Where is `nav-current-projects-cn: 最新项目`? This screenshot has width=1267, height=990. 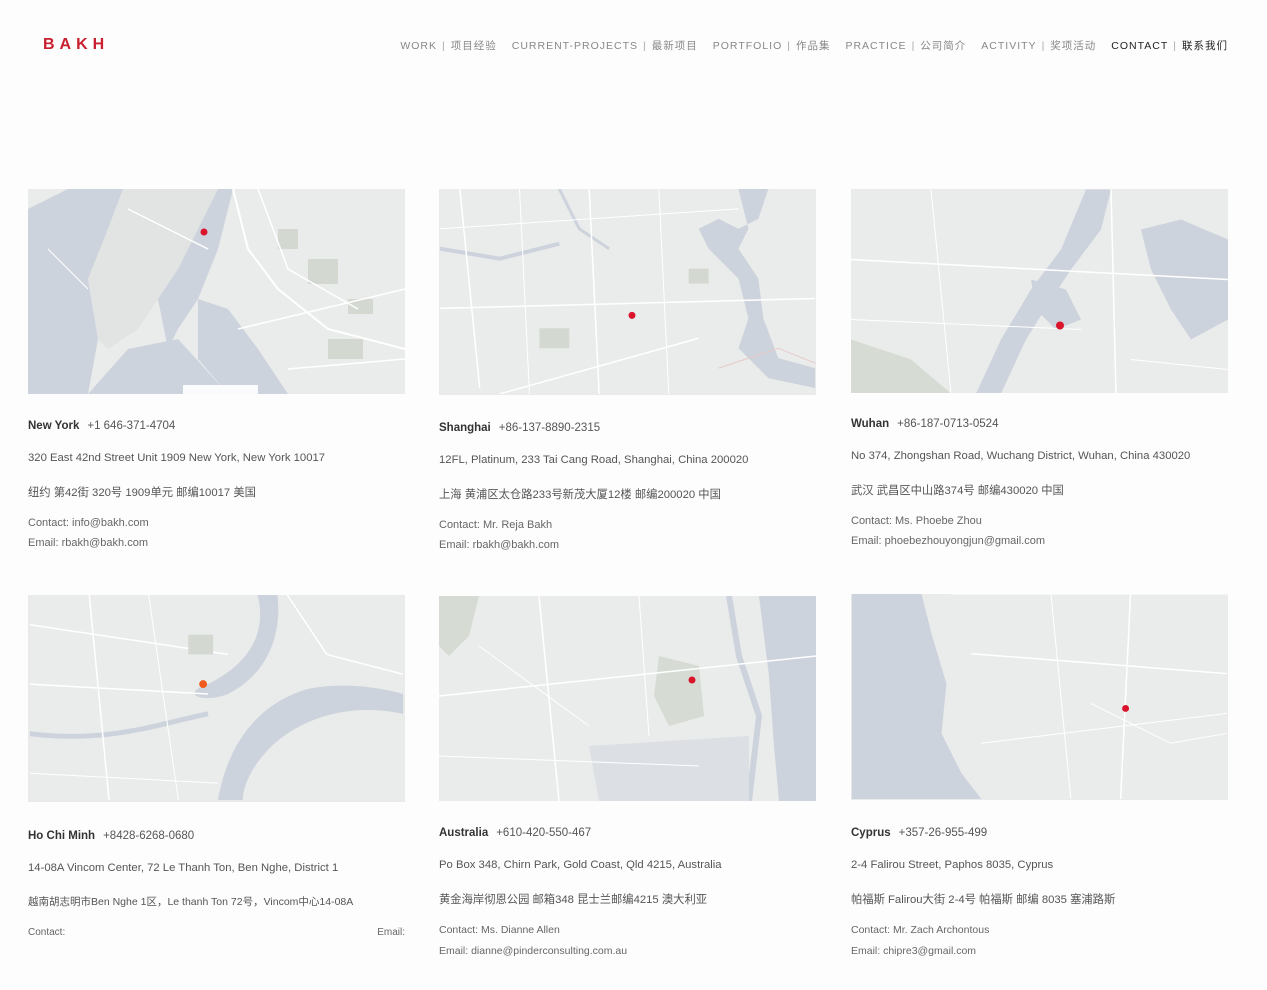 nav-current-projects-cn: 最新项目 is located at coordinates (674, 46).